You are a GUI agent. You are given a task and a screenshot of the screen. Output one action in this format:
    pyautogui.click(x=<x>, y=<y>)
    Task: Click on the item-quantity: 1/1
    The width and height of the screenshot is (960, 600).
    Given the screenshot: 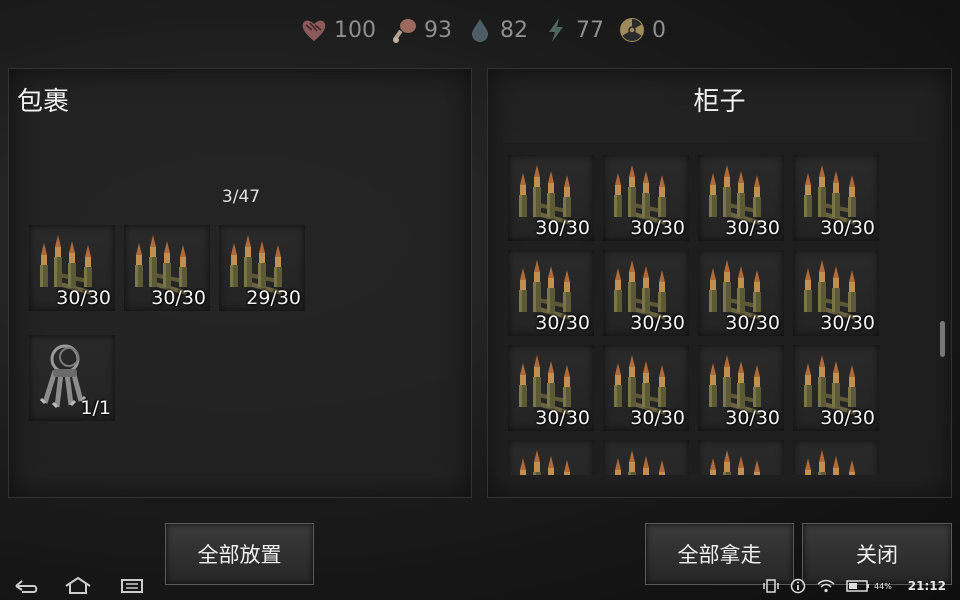 What is the action you would take?
    pyautogui.click(x=95, y=408)
    